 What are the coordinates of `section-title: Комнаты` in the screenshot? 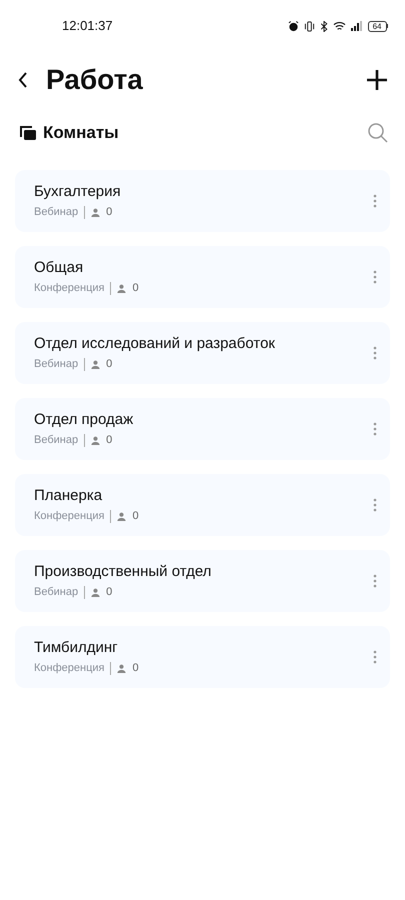 It's located at (81, 133).